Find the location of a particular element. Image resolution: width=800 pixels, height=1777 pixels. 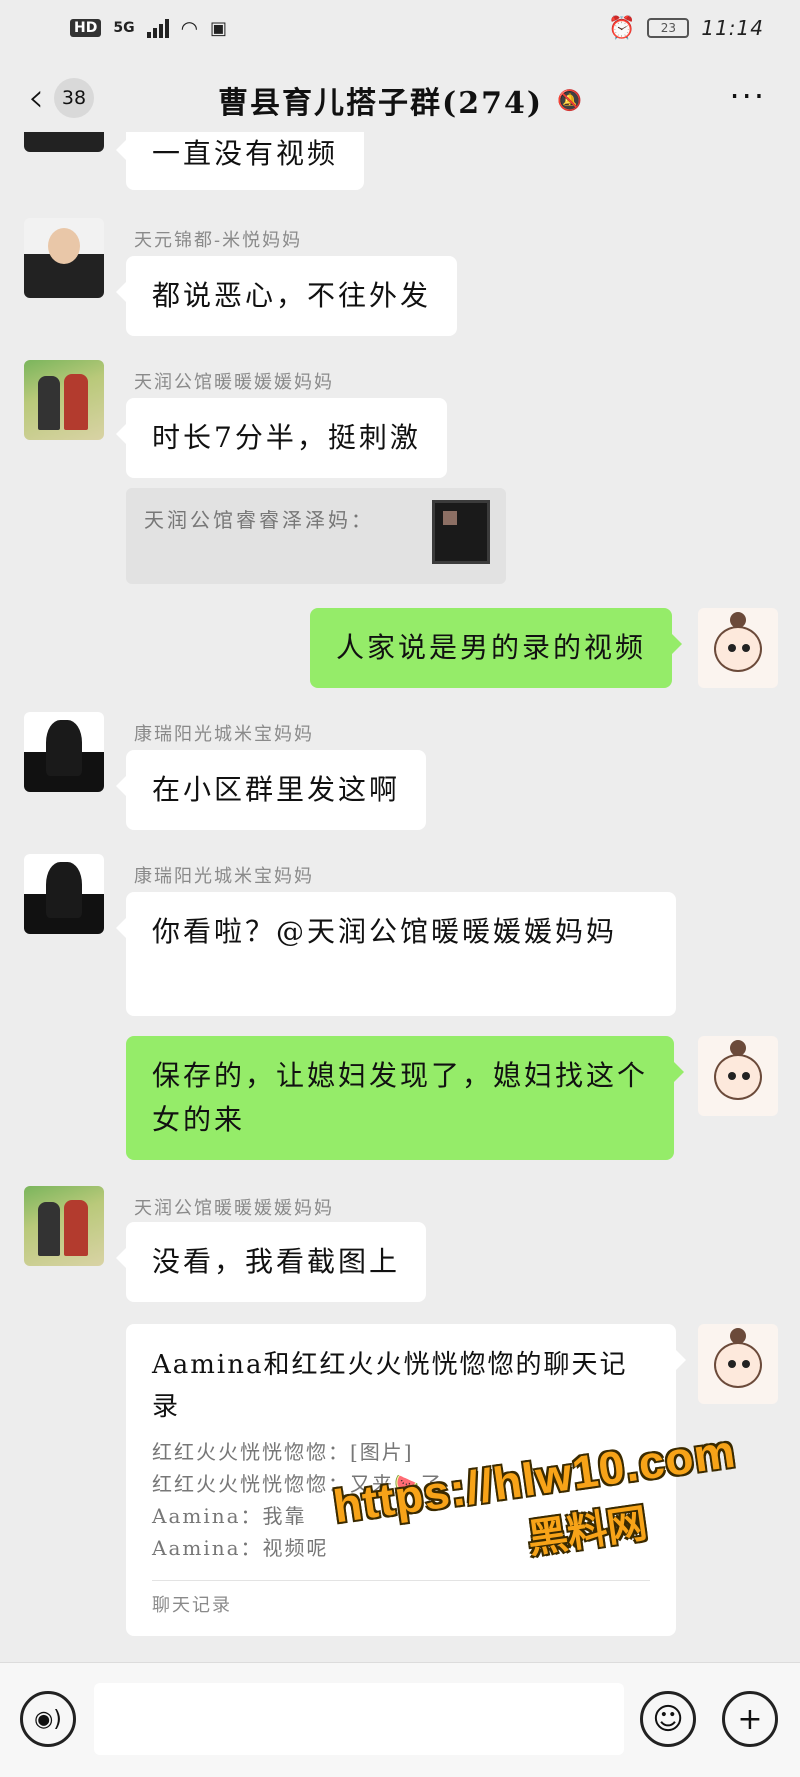

signal-icon is located at coordinates (157, 28).